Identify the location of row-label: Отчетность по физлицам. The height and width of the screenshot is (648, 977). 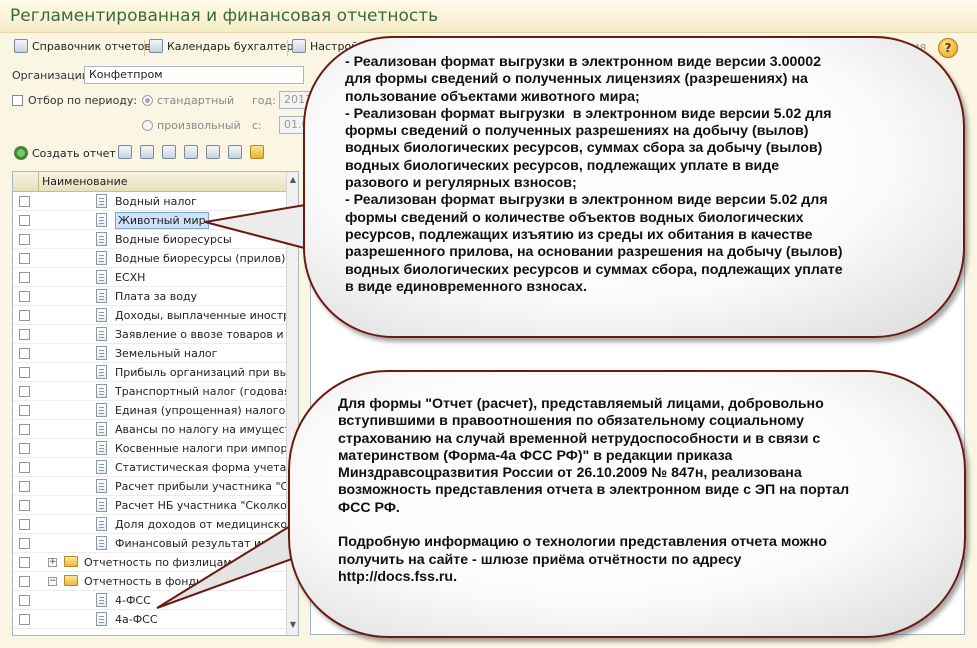
(158, 562).